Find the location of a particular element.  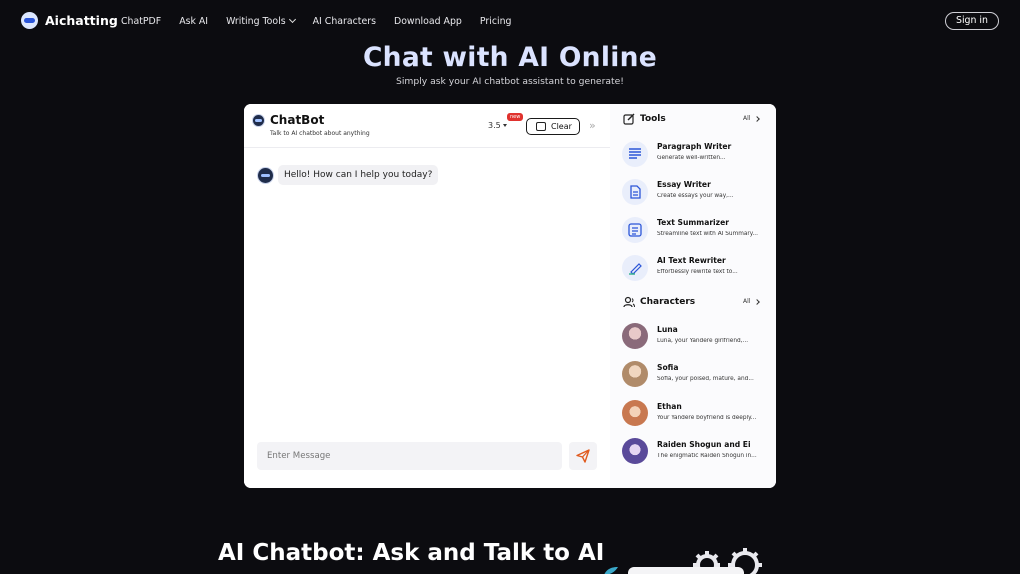

character-name: Ethan is located at coordinates (669, 406).